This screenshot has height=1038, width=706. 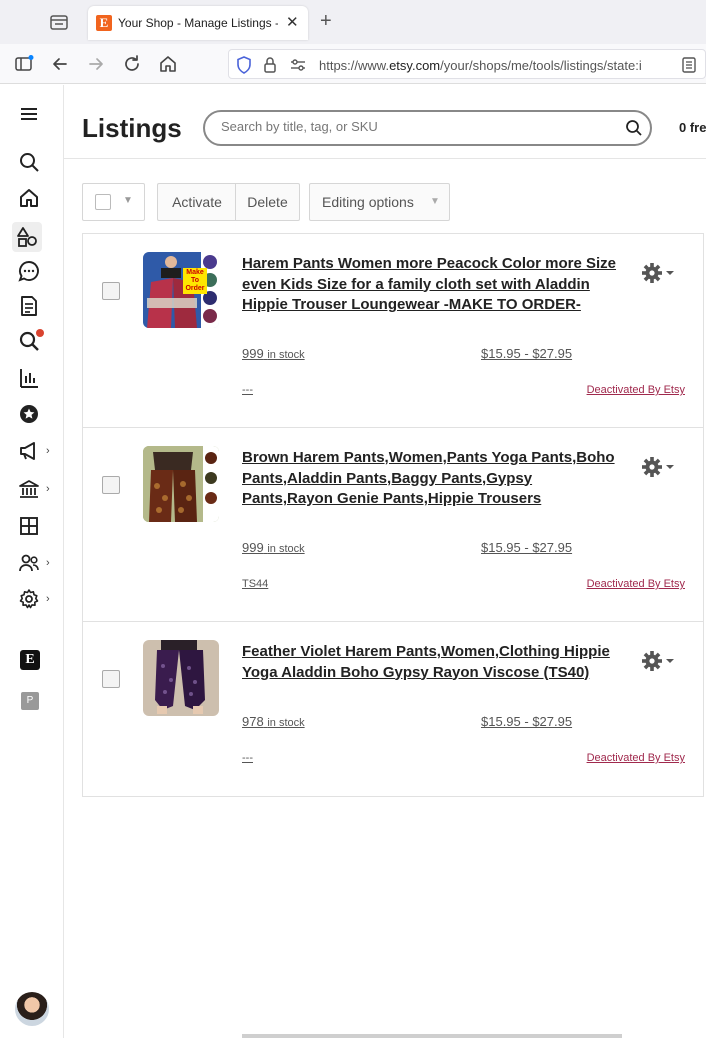 I want to click on select-all-checkbox, so click(x=103, y=202).